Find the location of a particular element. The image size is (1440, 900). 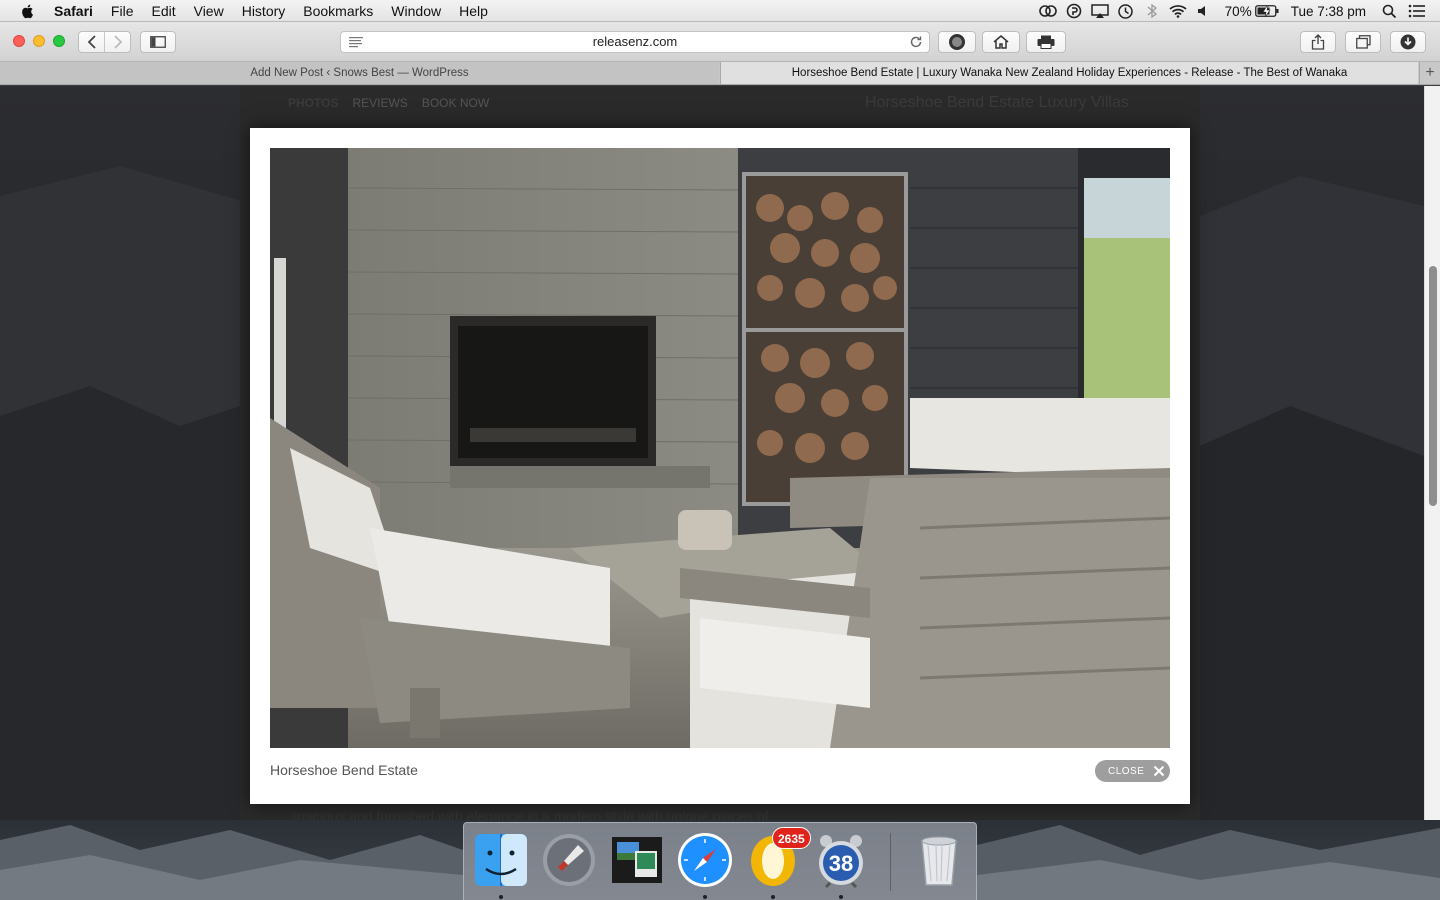

tab-wordpress: Add New Post ‹ Snows Best — WordPress is located at coordinates (359, 73).